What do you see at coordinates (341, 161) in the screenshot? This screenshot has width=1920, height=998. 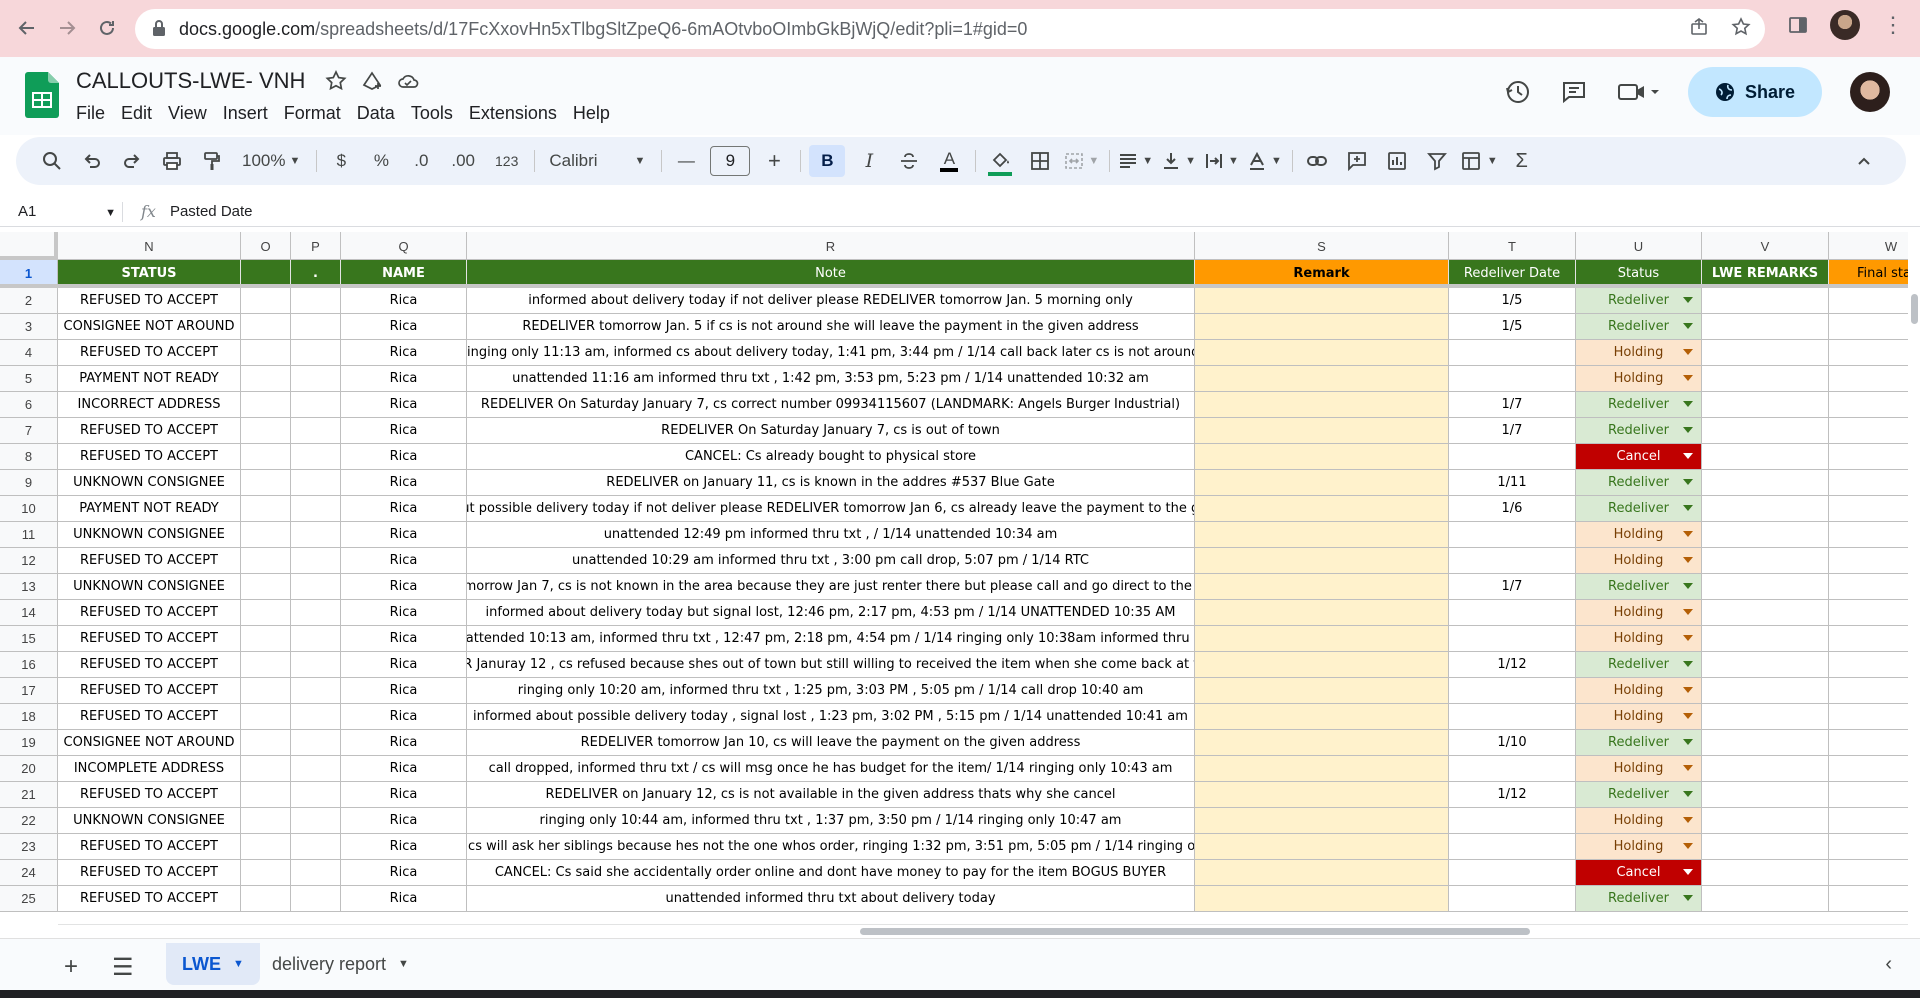 I see `format-currency-button: $` at bounding box center [341, 161].